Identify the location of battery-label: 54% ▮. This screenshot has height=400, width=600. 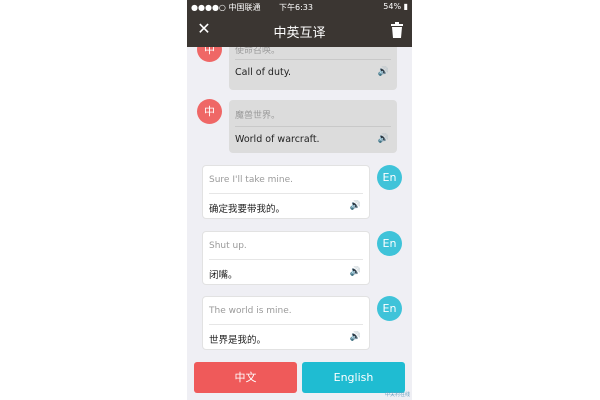
(395, 6).